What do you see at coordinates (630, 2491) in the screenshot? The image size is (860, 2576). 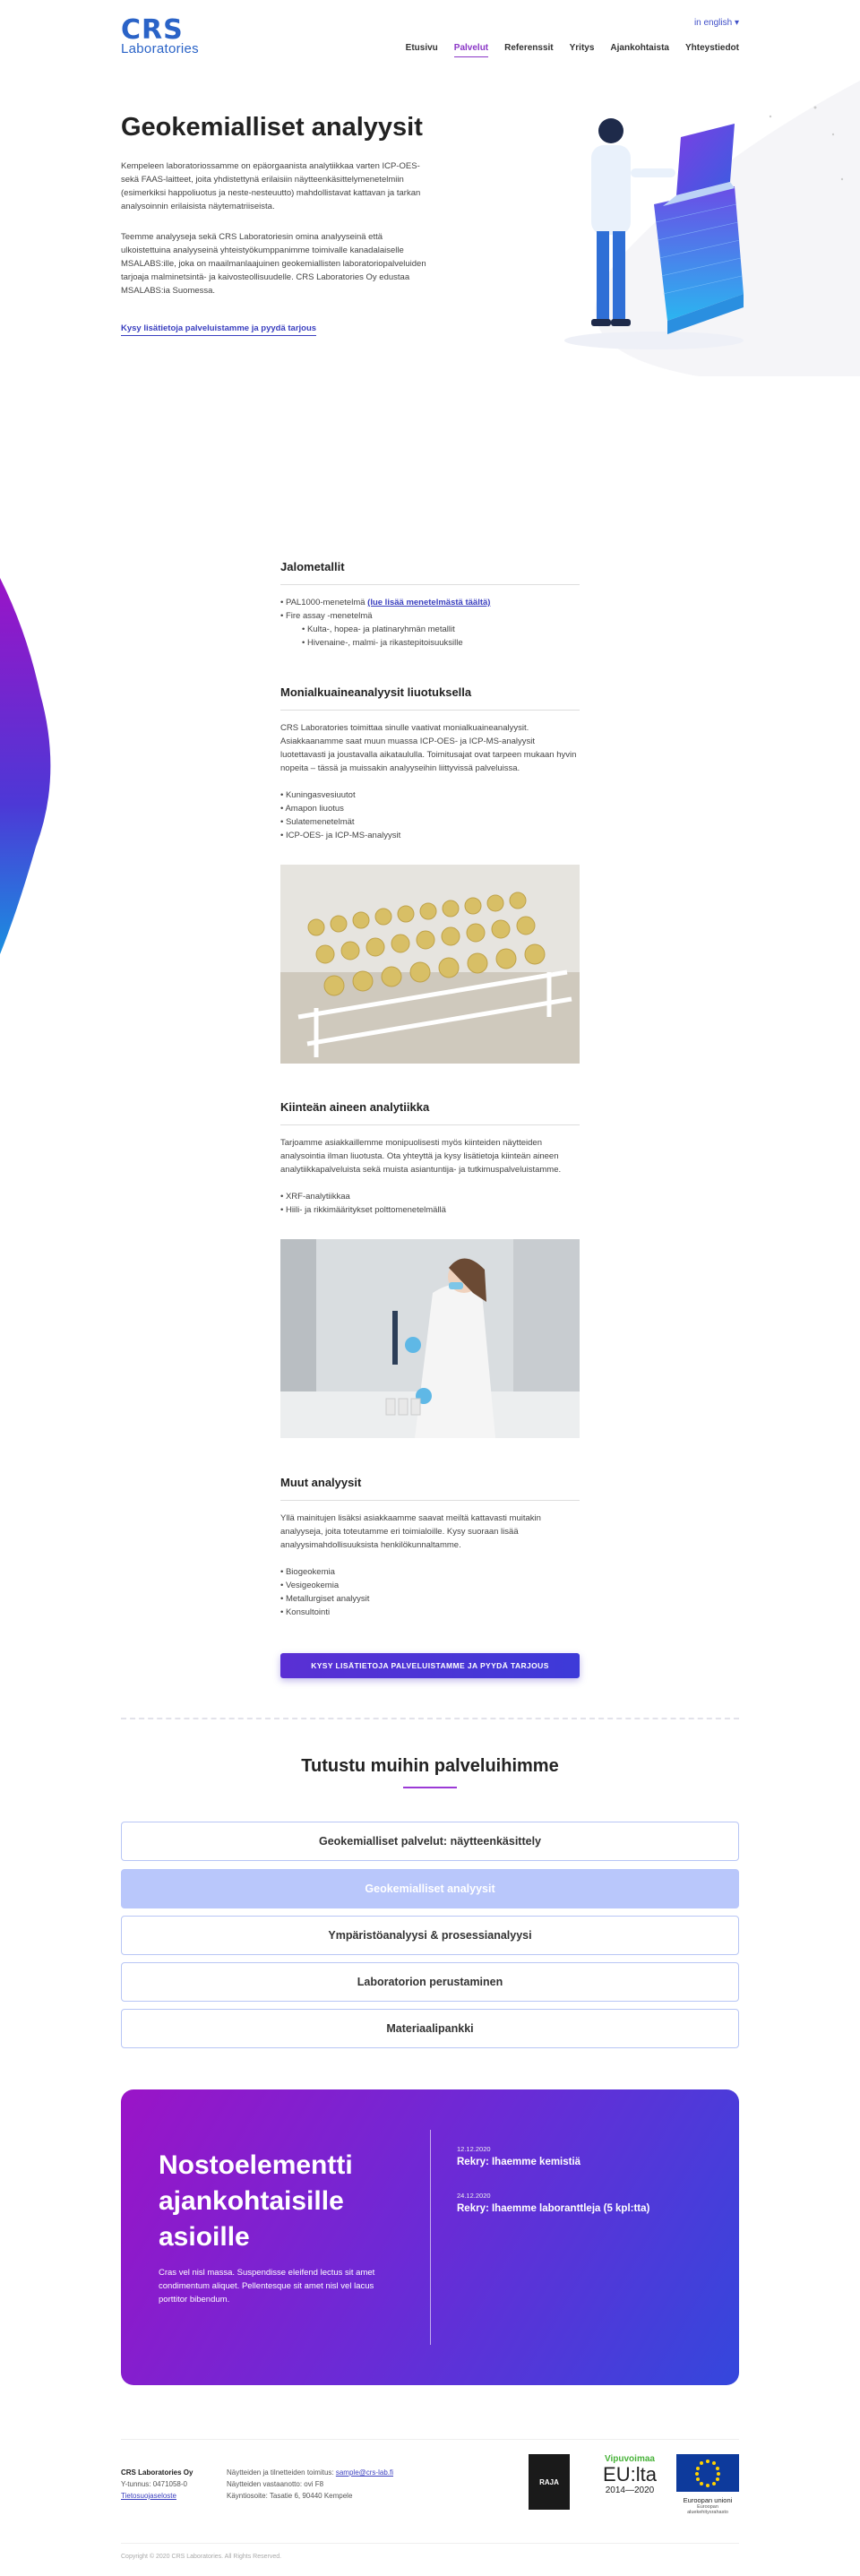 I see `badge-bot: 2014—2020` at bounding box center [630, 2491].